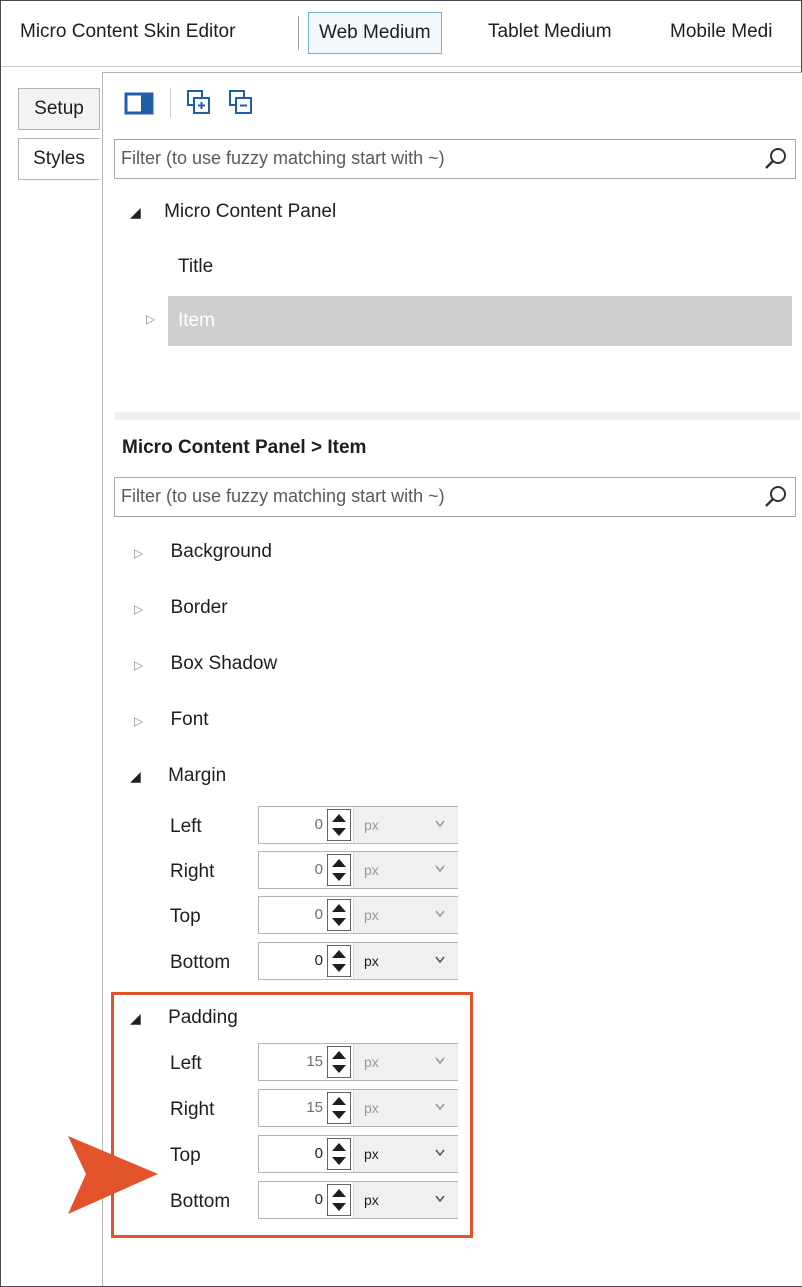 The height and width of the screenshot is (1287, 802). Describe the element at coordinates (139, 103) in the screenshot. I see `toggle-panel-icon` at that location.